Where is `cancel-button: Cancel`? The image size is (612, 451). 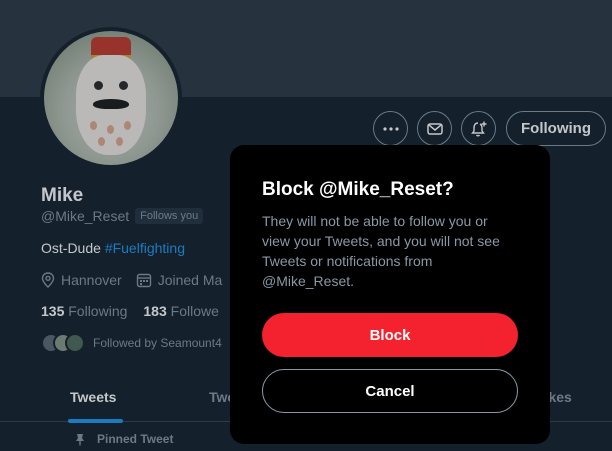 cancel-button: Cancel is located at coordinates (390, 391).